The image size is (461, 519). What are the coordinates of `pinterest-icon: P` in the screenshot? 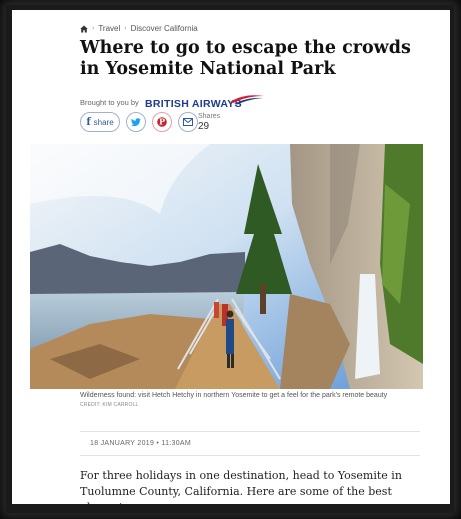 It's located at (162, 122).